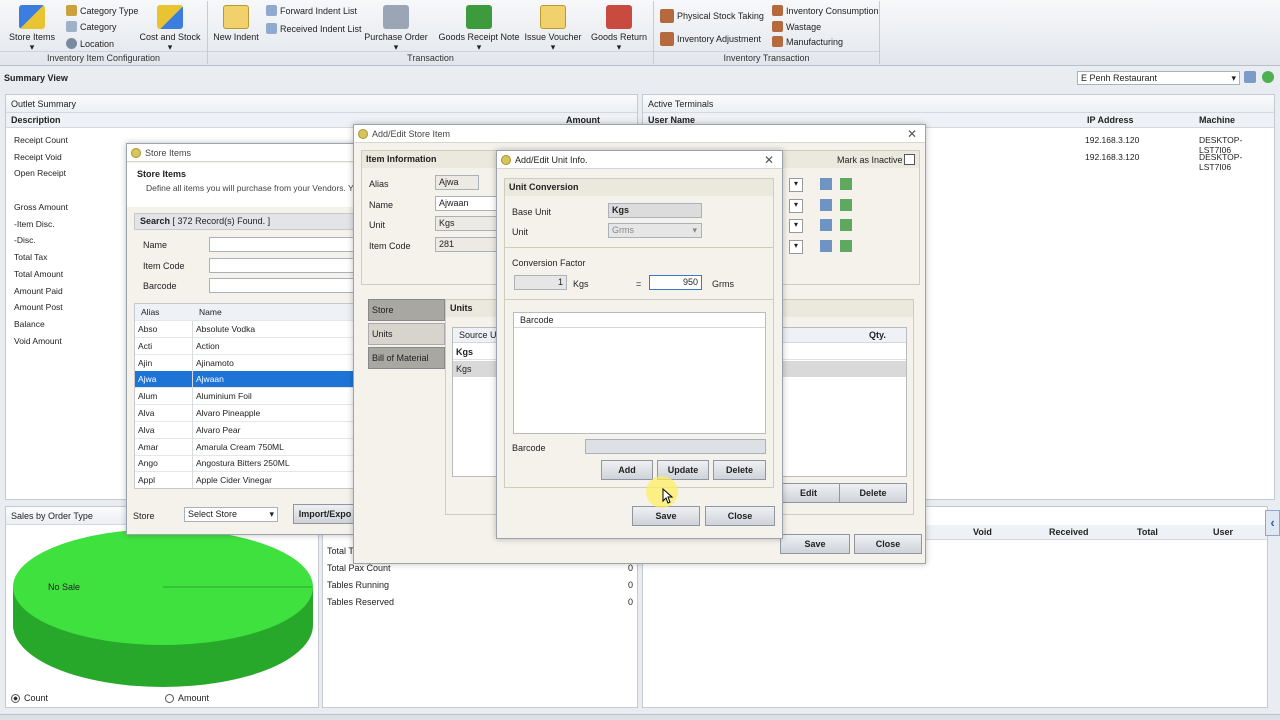 This screenshot has width=1280, height=720. I want to click on table-row: Ango Angostura Bitters 250ML, so click(245, 464).